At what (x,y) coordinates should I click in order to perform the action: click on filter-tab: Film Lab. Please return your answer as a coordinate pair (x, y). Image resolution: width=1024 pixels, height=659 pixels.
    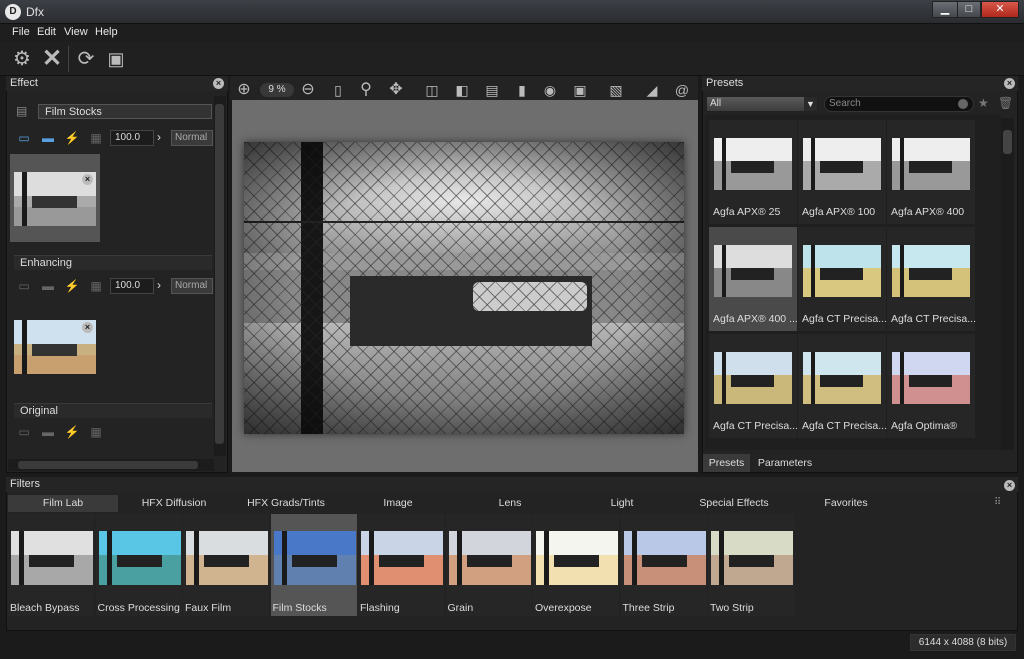
    Looking at the image, I should click on (63, 503).